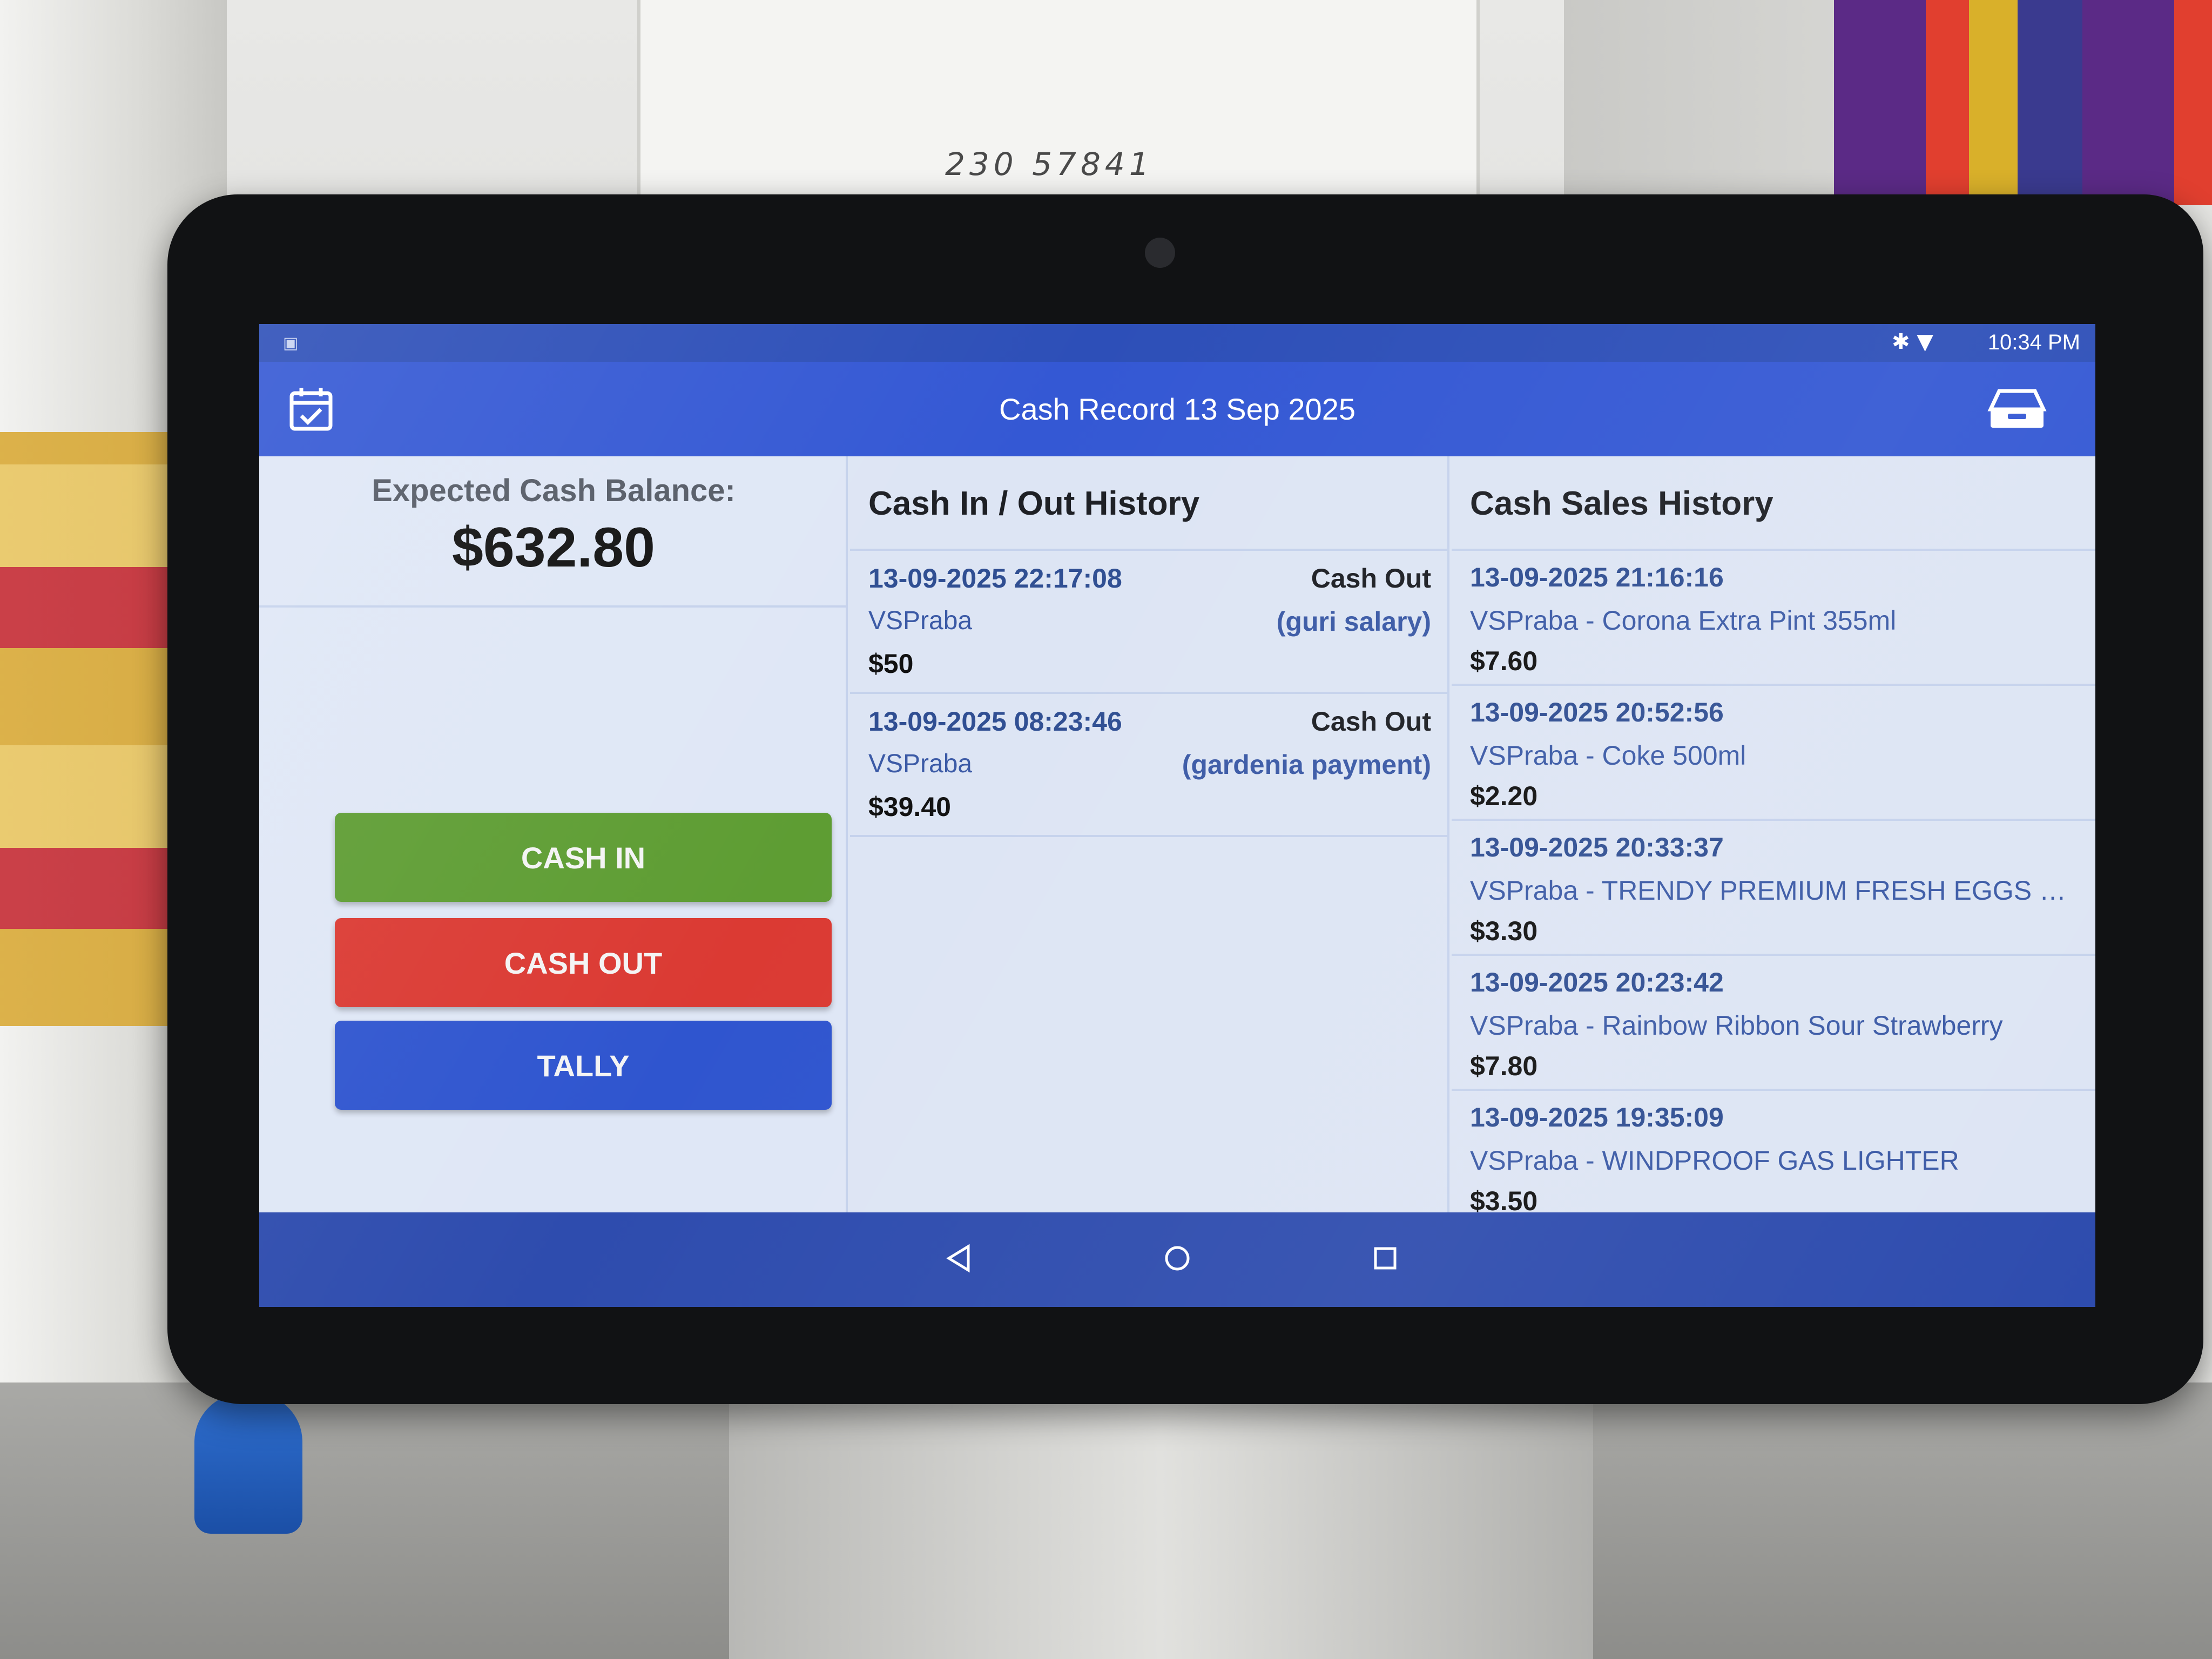 The width and height of the screenshot is (2212, 1659). Describe the element at coordinates (1597, 982) in the screenshot. I see `sale-datetime: 13-09-2025 20:23:42` at that location.